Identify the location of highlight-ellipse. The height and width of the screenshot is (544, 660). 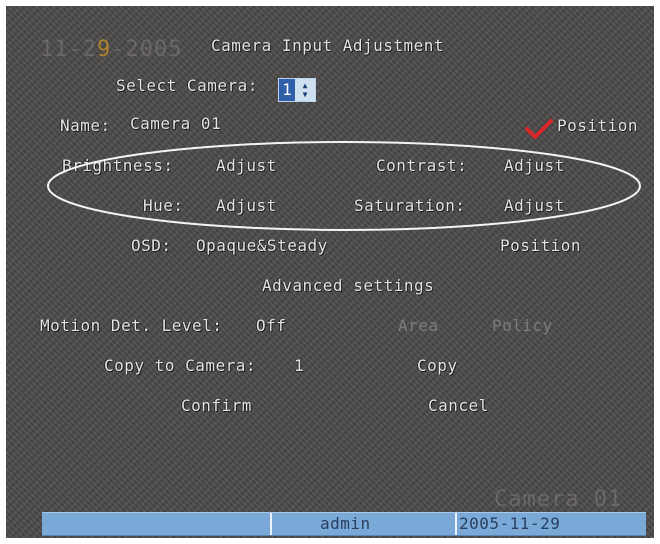
(344, 186).